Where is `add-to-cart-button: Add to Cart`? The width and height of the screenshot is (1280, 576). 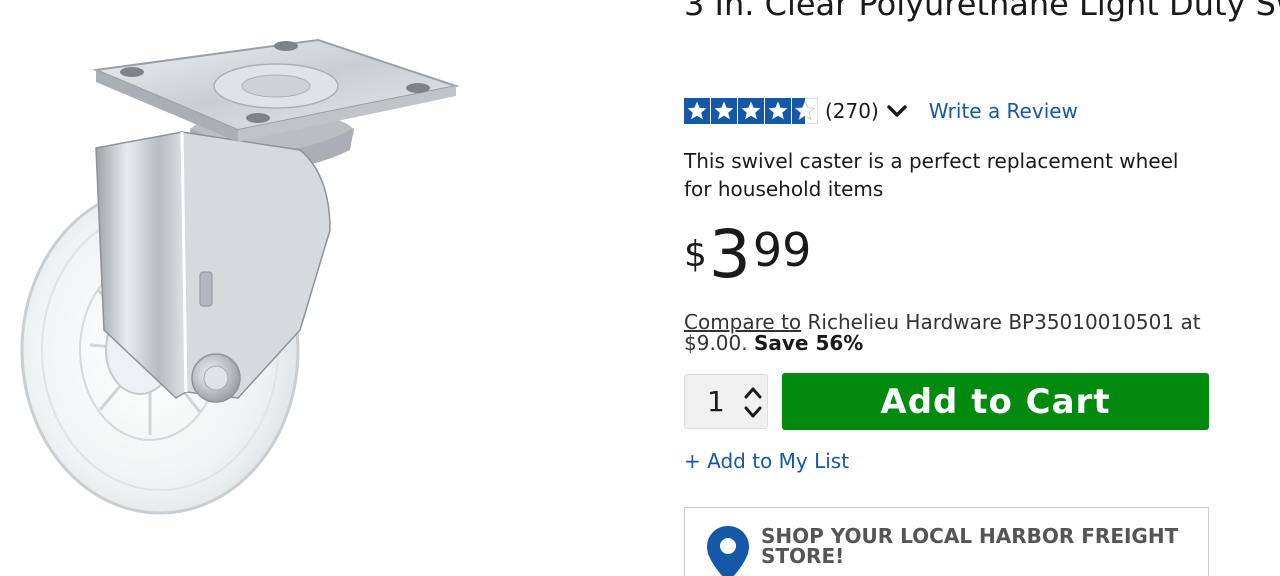
add-to-cart-button: Add to Cart is located at coordinates (995, 401).